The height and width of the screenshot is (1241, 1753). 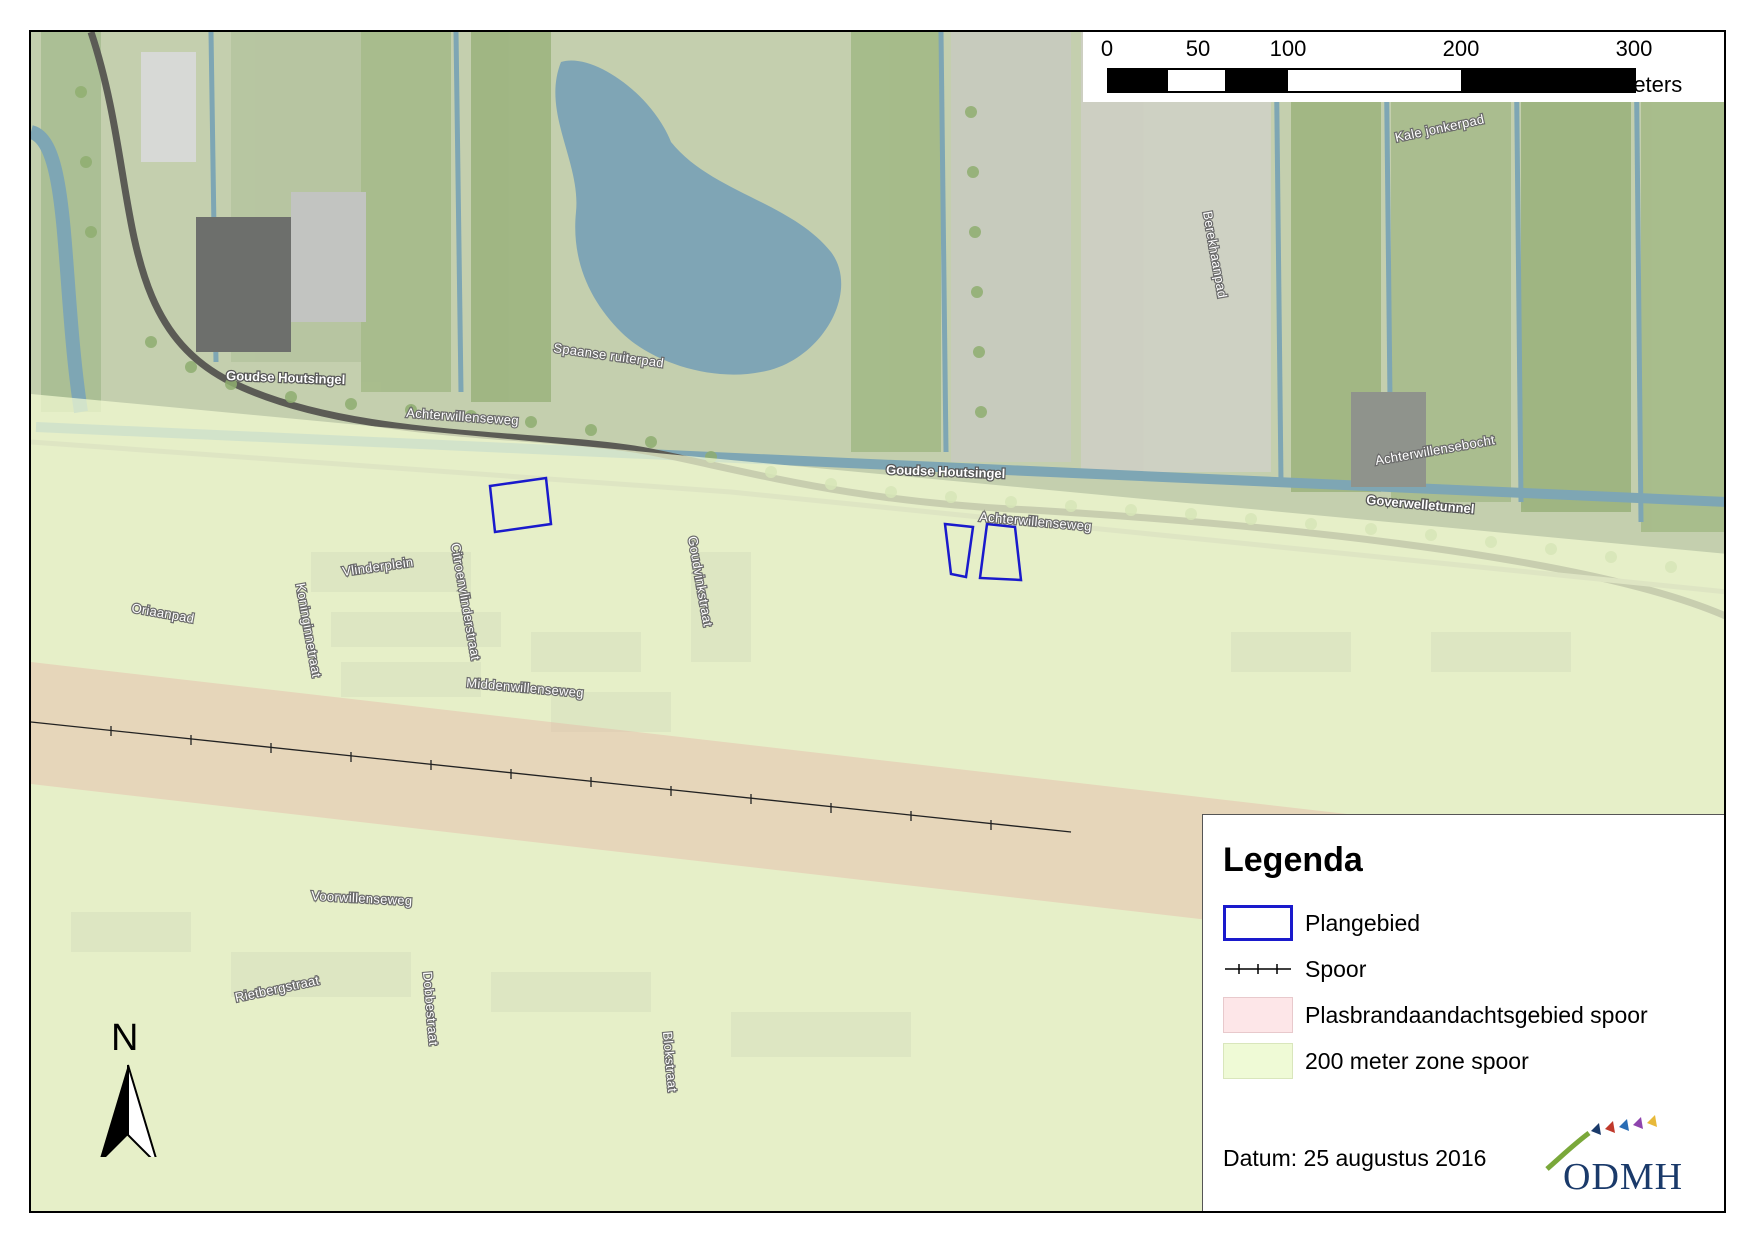 I want to click on legend-label: Spoor, so click(x=1336, y=969).